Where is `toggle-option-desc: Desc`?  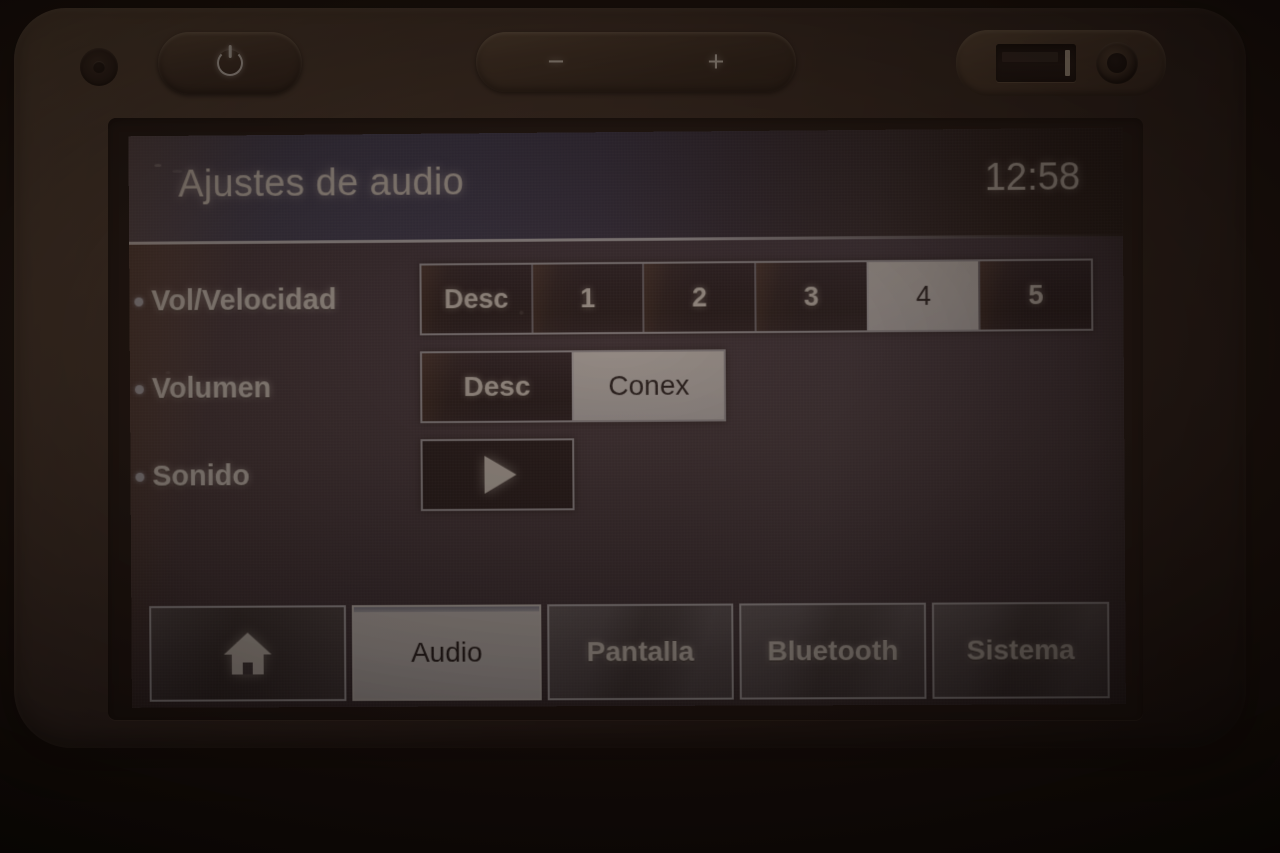 toggle-option-desc: Desc is located at coordinates (497, 387).